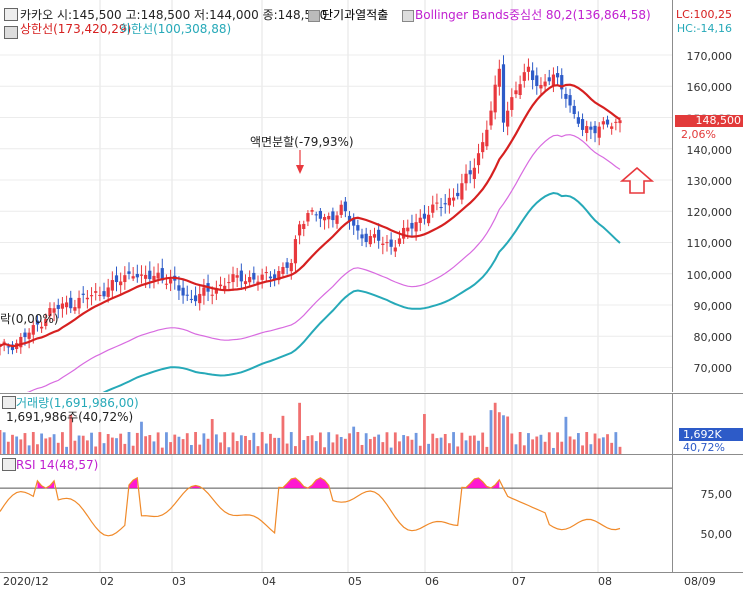 This screenshot has height=594, width=743. Describe the element at coordinates (11, 32) in the screenshot. I see `grid-icon` at that location.